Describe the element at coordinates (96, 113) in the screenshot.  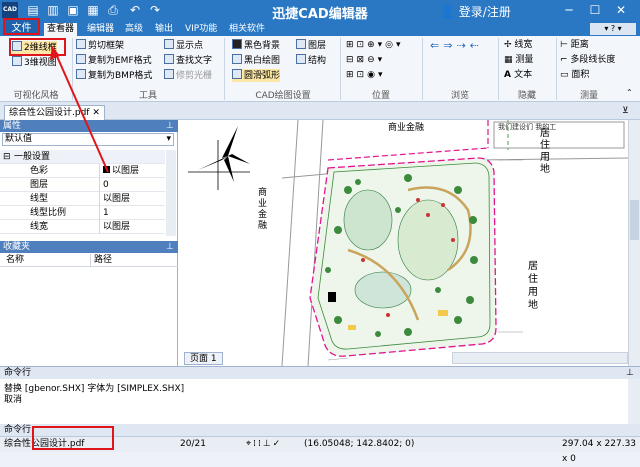
I see `close-tab-icon: ✕` at that location.